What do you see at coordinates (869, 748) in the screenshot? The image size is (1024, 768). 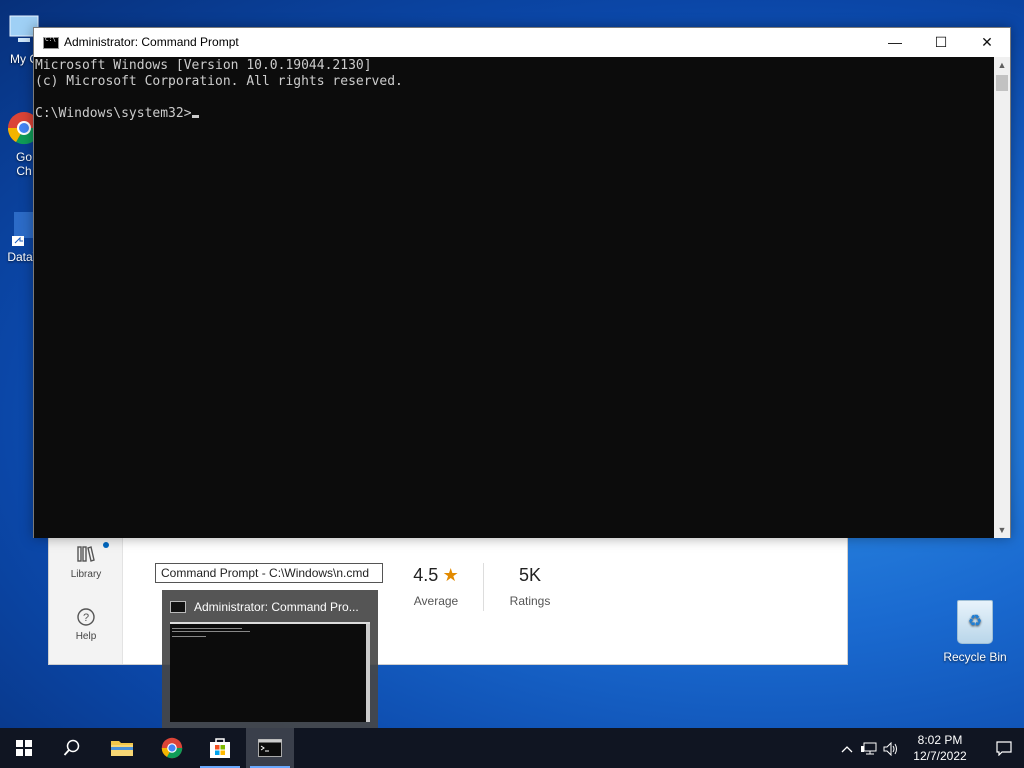 I see `network-icon` at bounding box center [869, 748].